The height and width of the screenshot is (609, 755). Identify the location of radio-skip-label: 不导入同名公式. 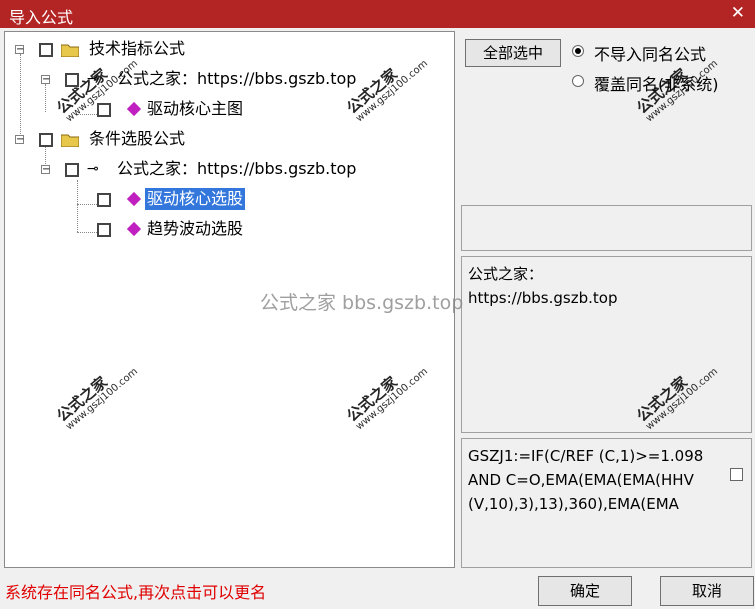
(650, 54).